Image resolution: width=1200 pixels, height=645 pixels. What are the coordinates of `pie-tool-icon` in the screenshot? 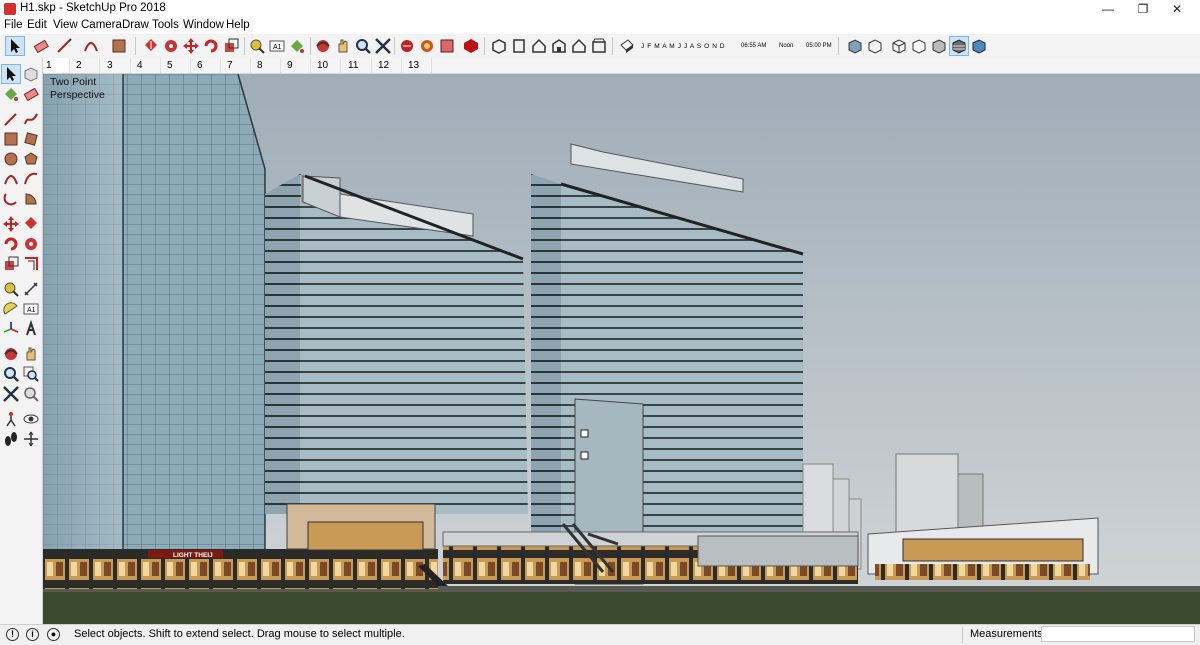 It's located at (31, 199).